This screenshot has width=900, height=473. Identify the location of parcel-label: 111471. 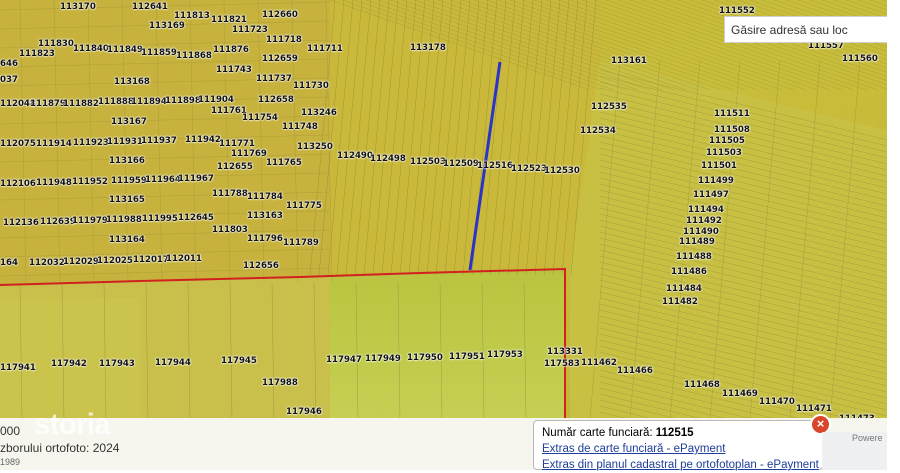
(814, 409).